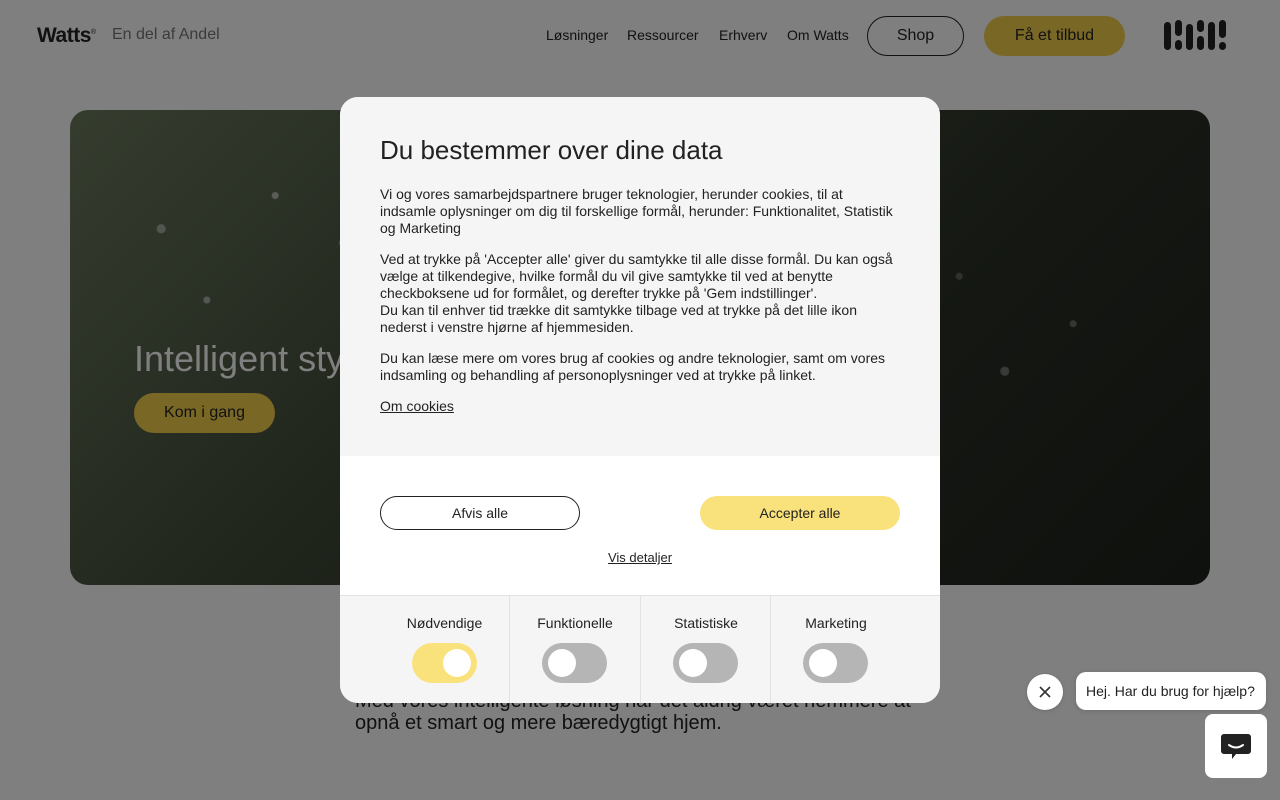 This screenshot has width=1280, height=800. Describe the element at coordinates (551, 150) in the screenshot. I see `consent-title: Du bestemmer over dine data` at that location.